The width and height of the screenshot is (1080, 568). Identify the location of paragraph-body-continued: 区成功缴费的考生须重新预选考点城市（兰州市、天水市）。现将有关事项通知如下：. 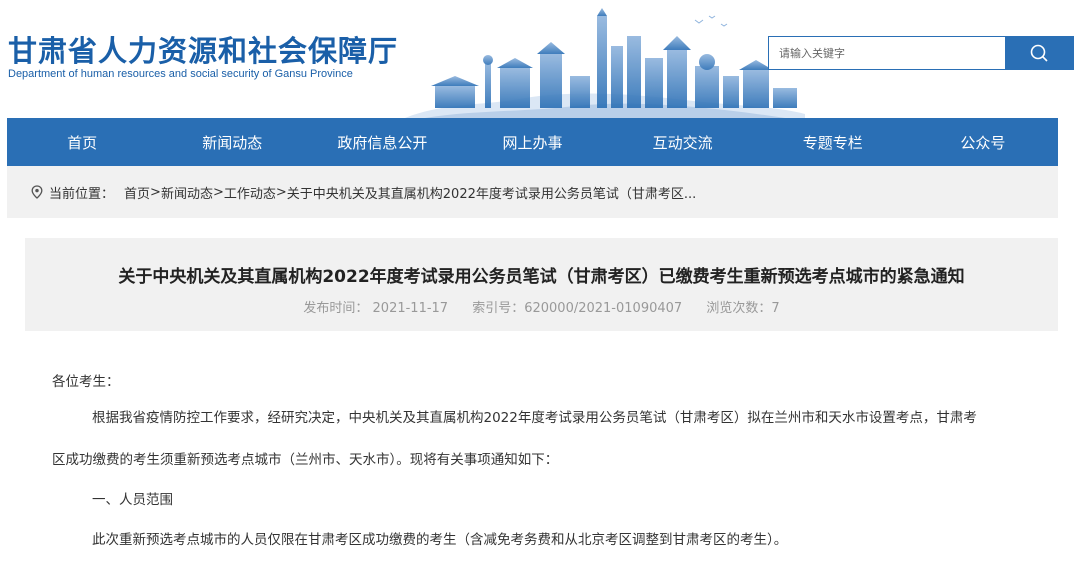
(305, 460).